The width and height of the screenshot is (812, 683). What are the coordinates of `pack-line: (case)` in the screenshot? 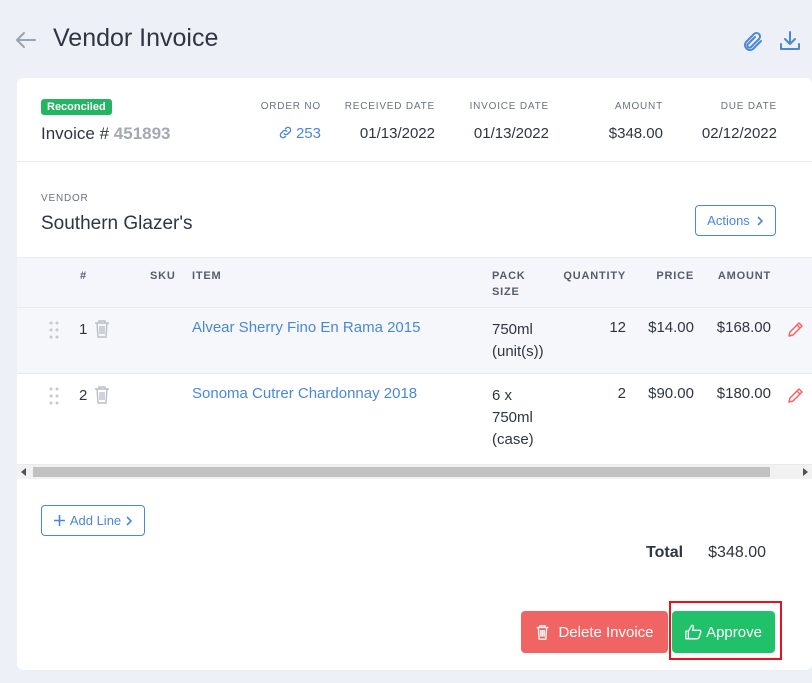 It's located at (513, 439).